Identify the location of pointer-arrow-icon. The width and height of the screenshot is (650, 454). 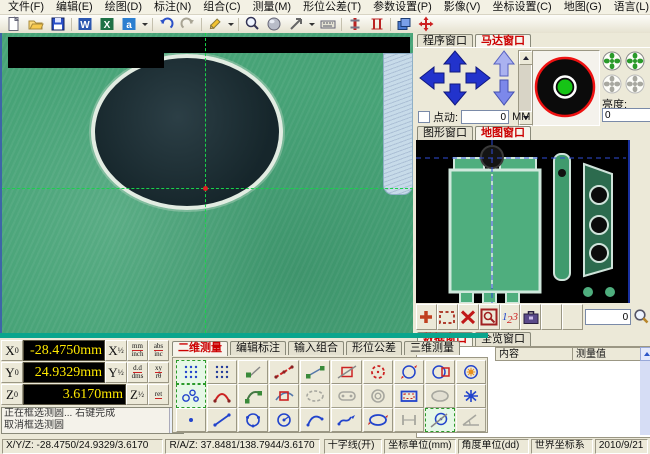
(296, 24).